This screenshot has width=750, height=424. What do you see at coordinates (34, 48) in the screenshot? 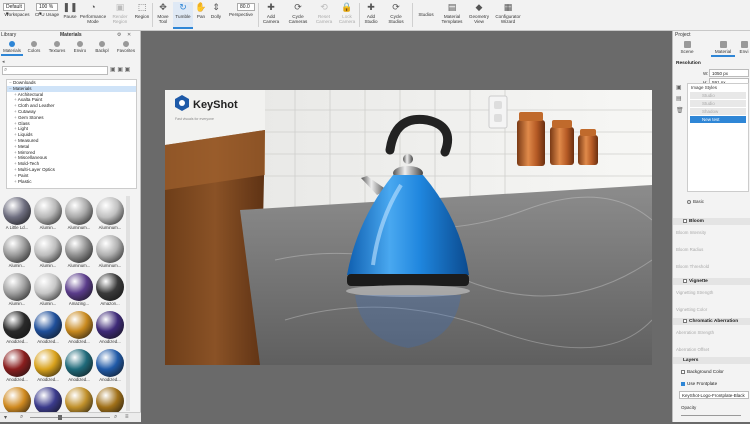
I see `tab-colors: Colors` at bounding box center [34, 48].